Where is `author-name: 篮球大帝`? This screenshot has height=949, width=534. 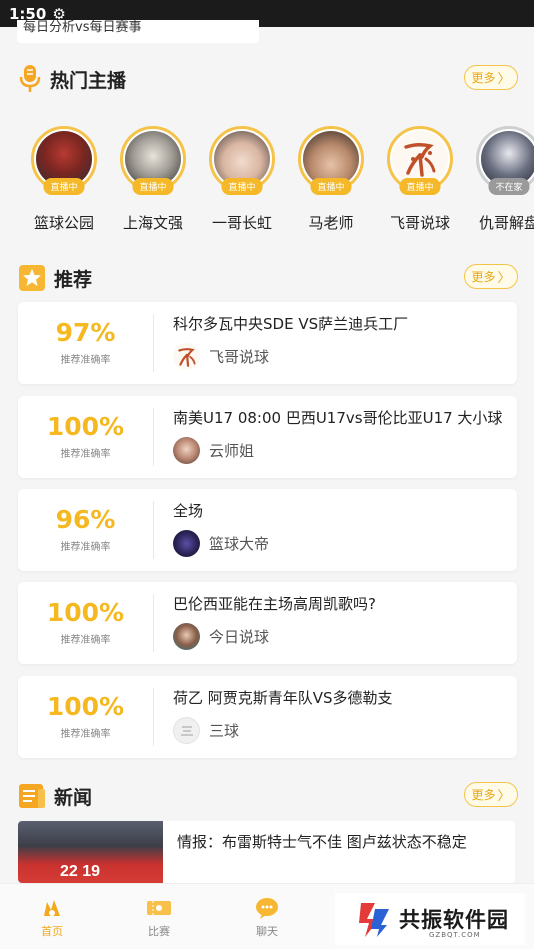 author-name: 篮球大帝 is located at coordinates (239, 544).